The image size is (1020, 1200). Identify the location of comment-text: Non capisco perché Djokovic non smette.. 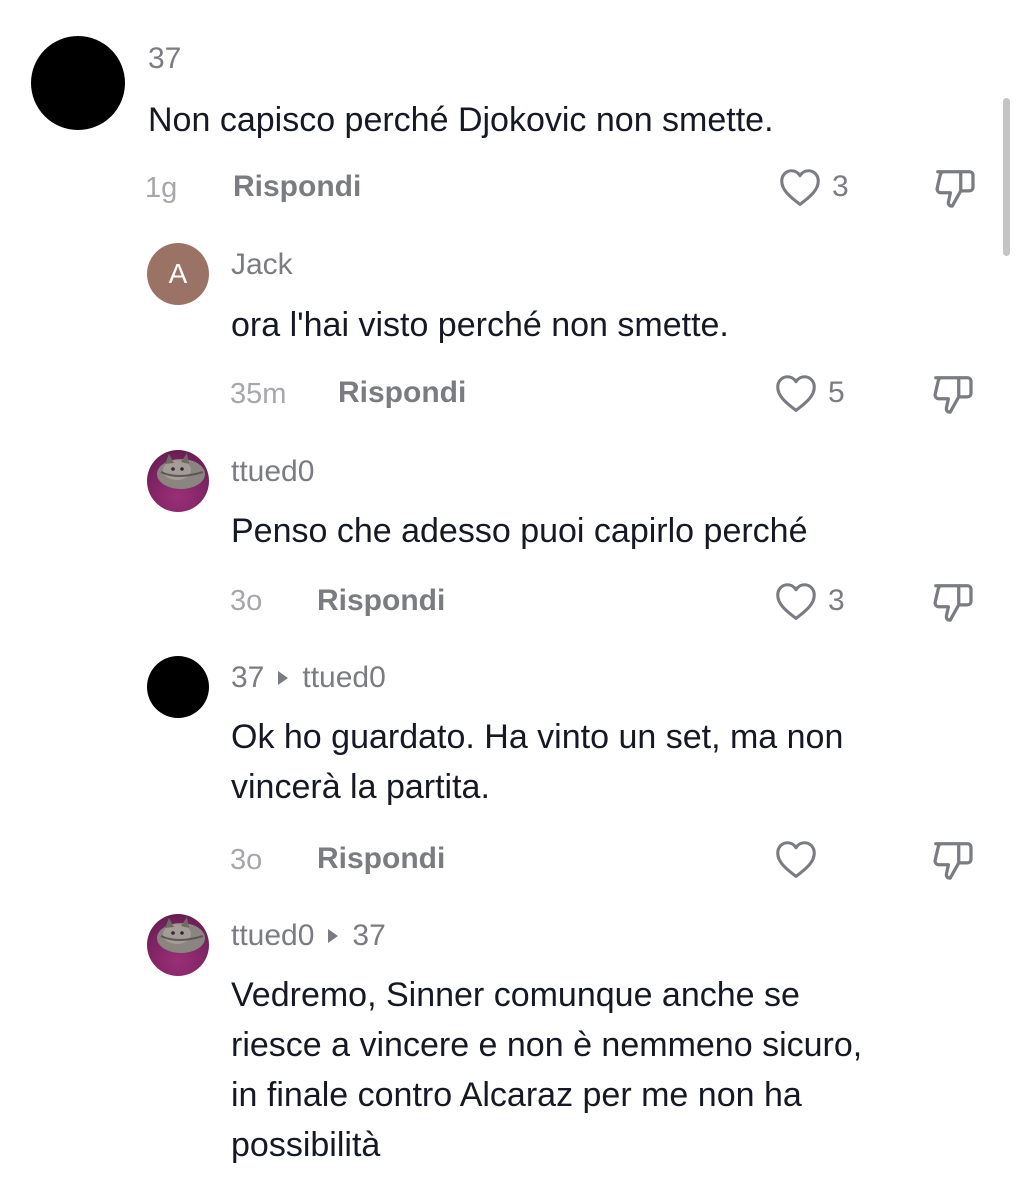
(461, 120).